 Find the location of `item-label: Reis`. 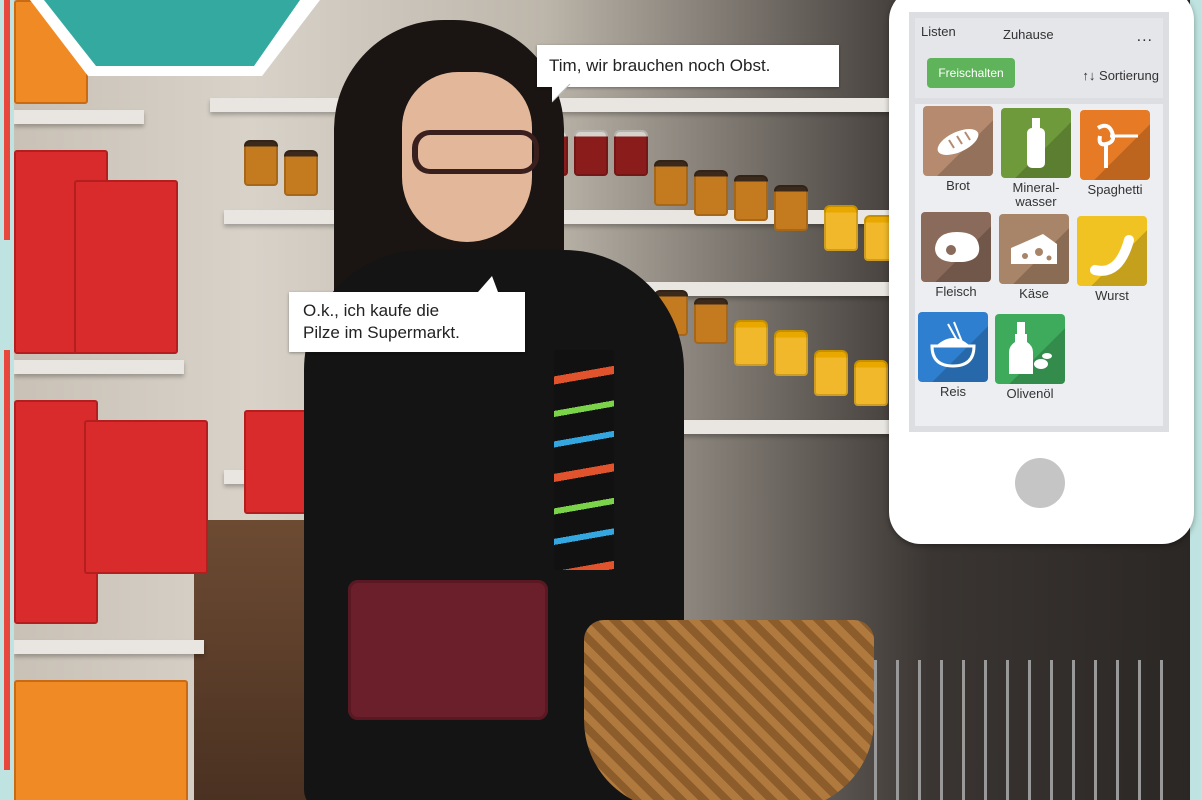

item-label: Reis is located at coordinates (952, 391).